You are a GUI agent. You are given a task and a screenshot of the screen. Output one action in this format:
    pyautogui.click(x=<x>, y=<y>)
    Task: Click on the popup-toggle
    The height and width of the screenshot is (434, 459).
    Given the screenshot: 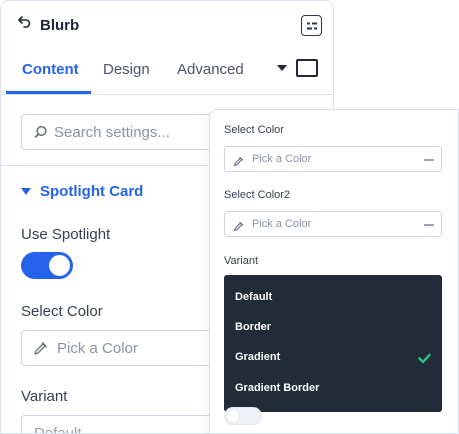 What is the action you would take?
    pyautogui.click(x=243, y=416)
    